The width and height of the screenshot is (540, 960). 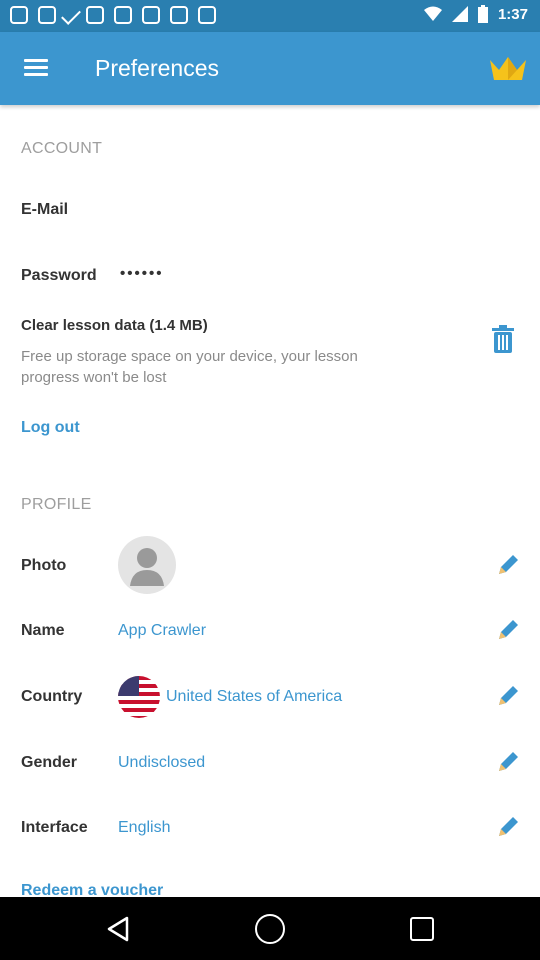 What do you see at coordinates (50, 428) in the screenshot?
I see `logout-link: Log out` at bounding box center [50, 428].